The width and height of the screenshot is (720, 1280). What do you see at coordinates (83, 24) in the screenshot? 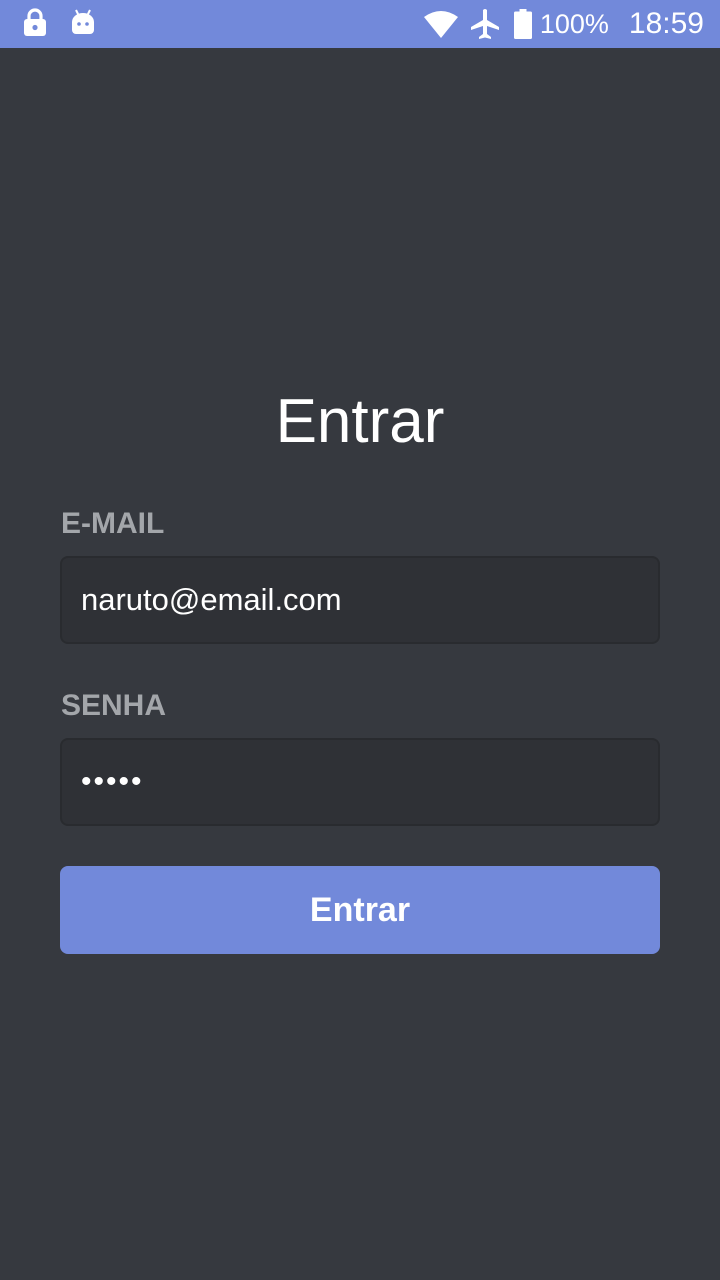
I see `android-debug-icon` at bounding box center [83, 24].